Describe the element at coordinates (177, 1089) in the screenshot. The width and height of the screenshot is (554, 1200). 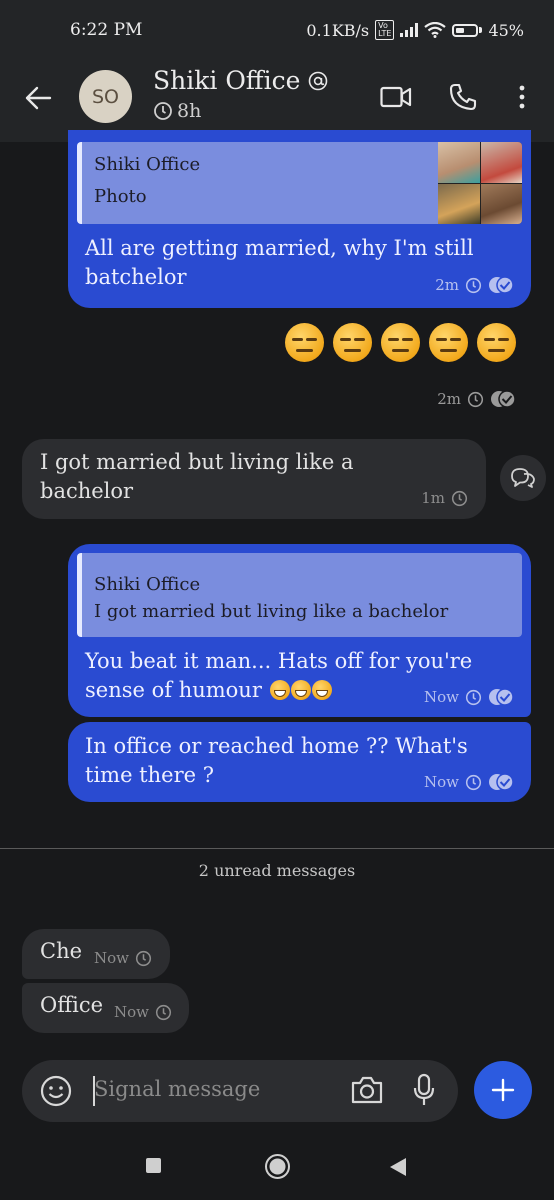
I see `message-input: Signal message` at that location.